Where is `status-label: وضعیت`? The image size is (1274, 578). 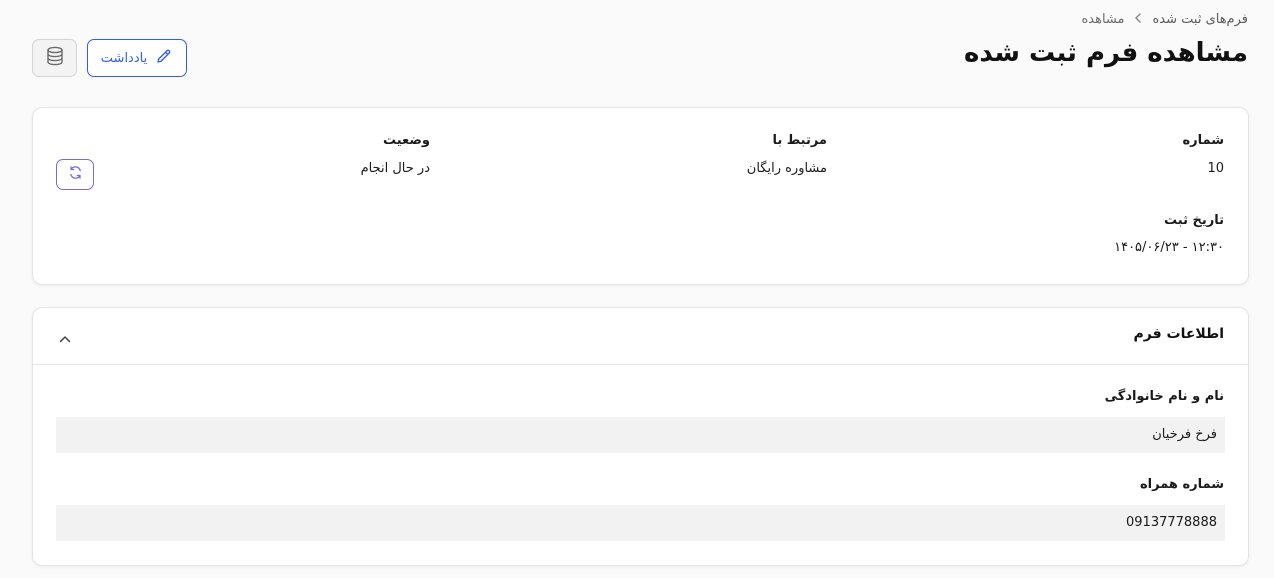
status-label: وضعیت is located at coordinates (406, 140).